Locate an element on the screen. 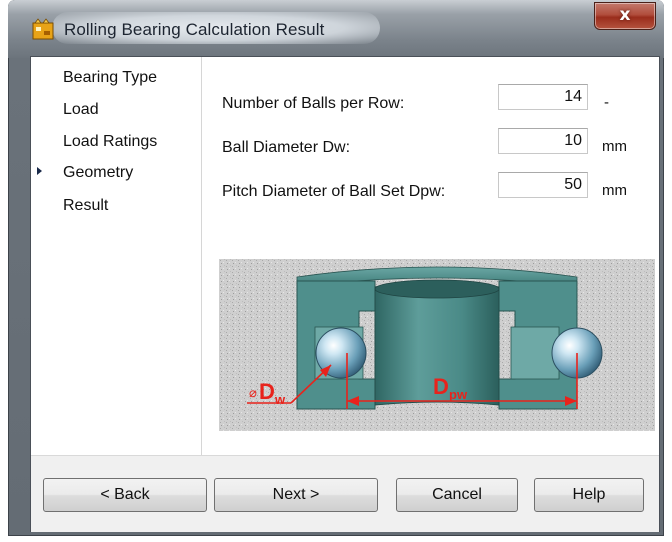 The height and width of the screenshot is (542, 672). ball-diameter-input is located at coordinates (543, 141).